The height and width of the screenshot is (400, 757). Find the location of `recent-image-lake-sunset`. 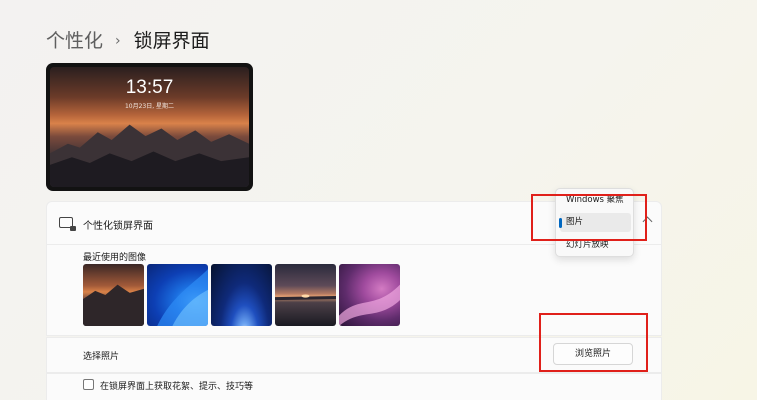

recent-image-lake-sunset is located at coordinates (305, 295).